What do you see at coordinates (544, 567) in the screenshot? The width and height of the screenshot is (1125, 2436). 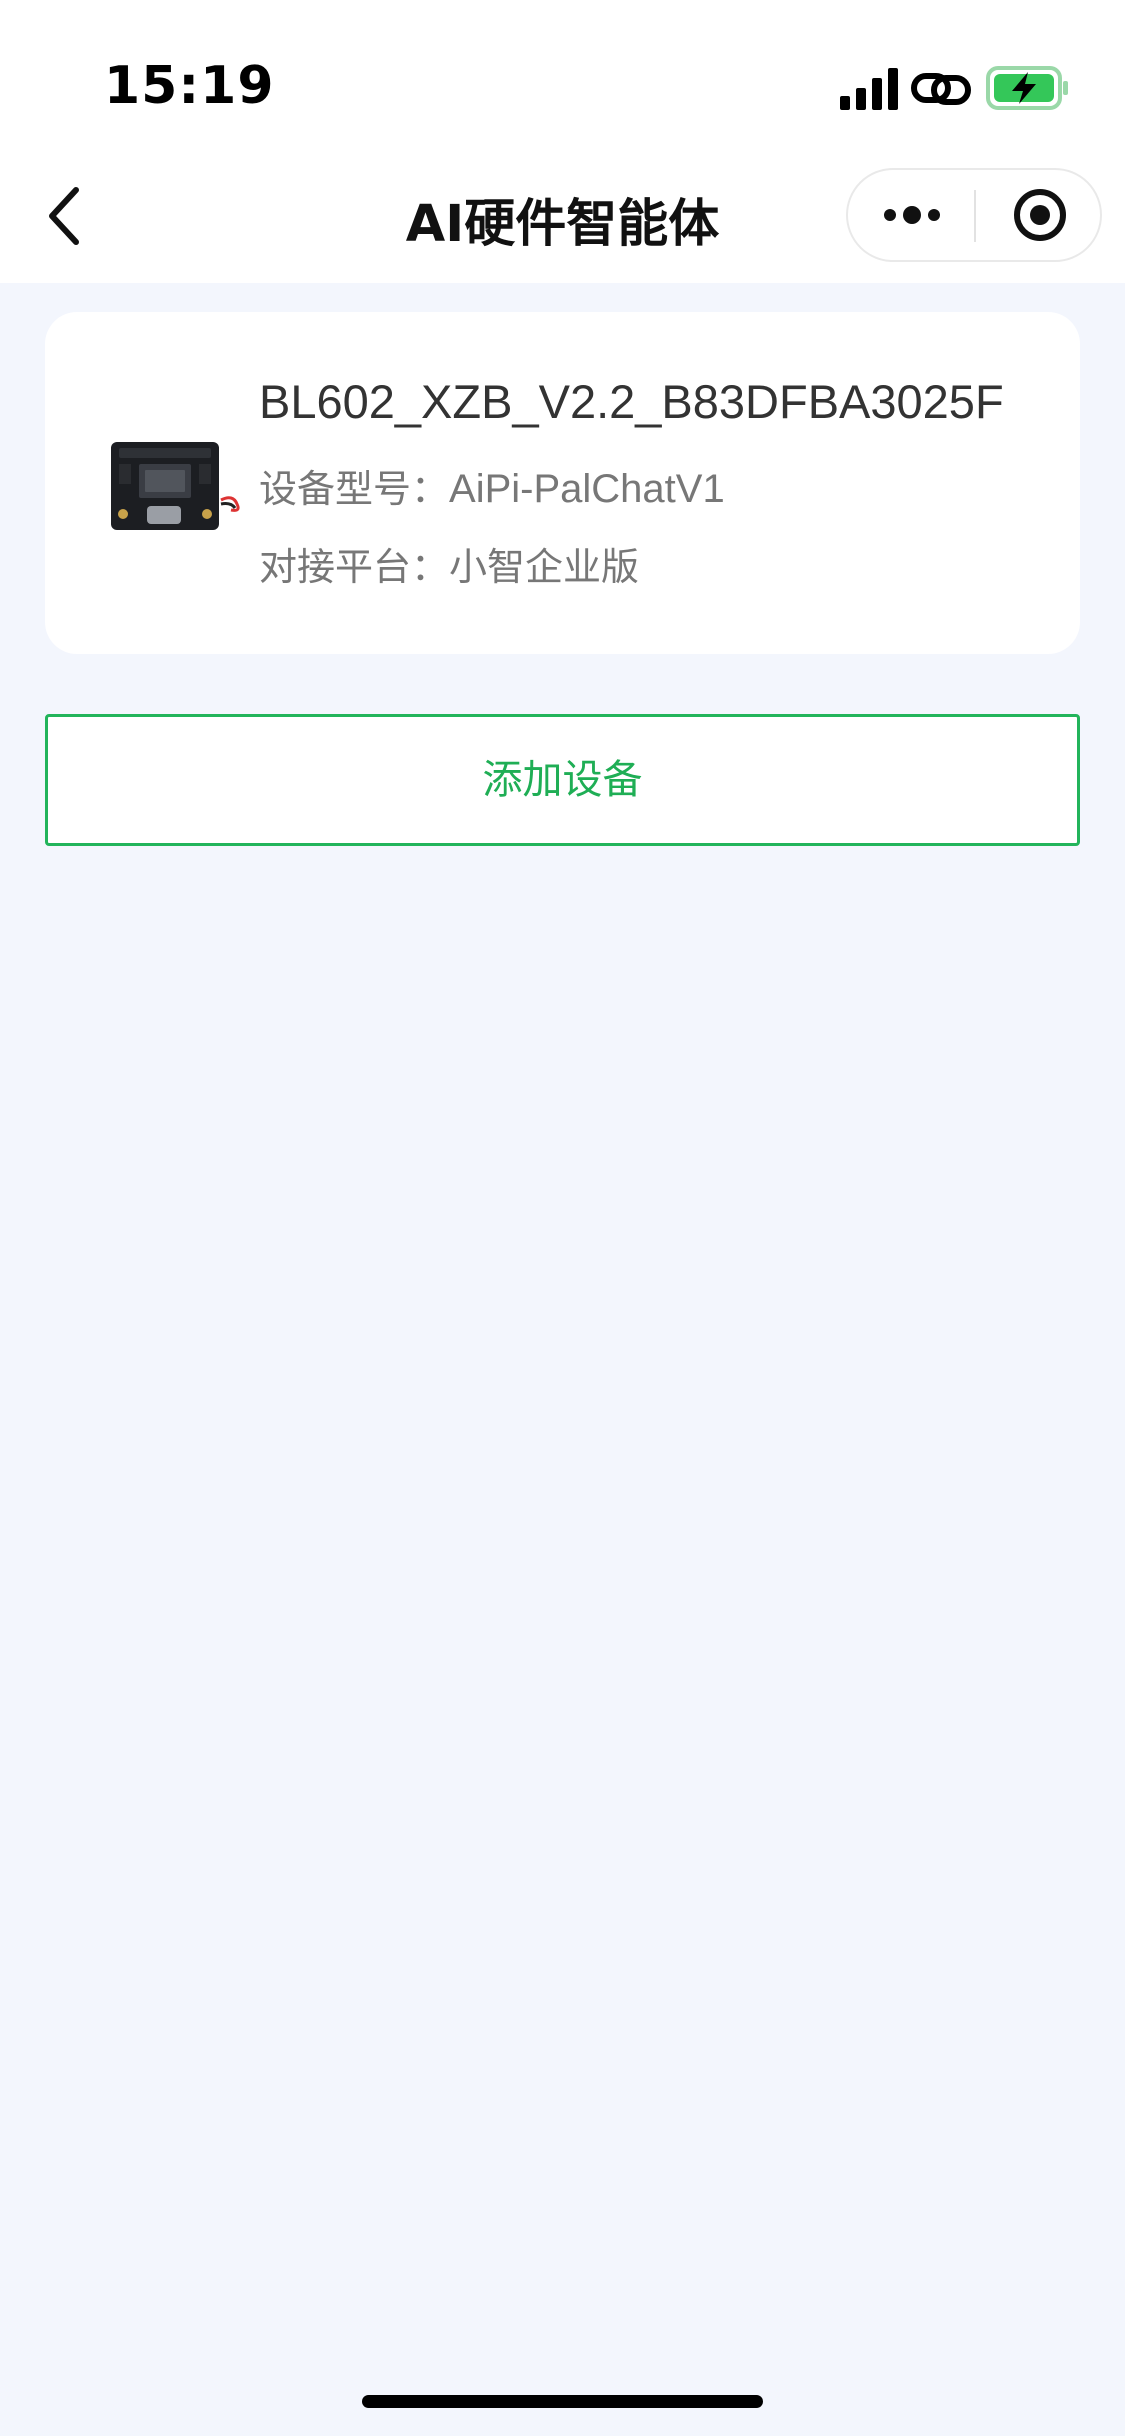 I see `device-platform-value: 小智企业版` at bounding box center [544, 567].